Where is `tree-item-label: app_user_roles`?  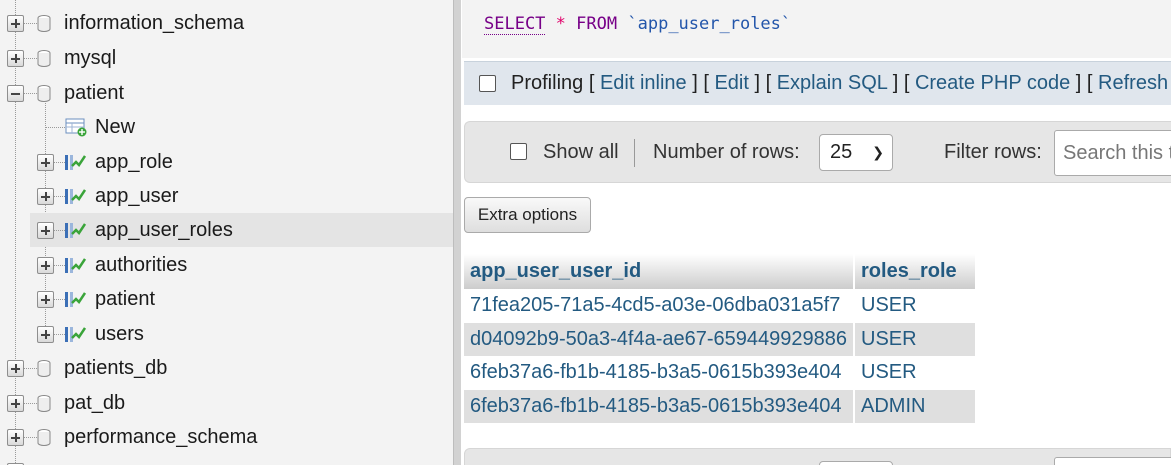 tree-item-label: app_user_roles is located at coordinates (164, 230).